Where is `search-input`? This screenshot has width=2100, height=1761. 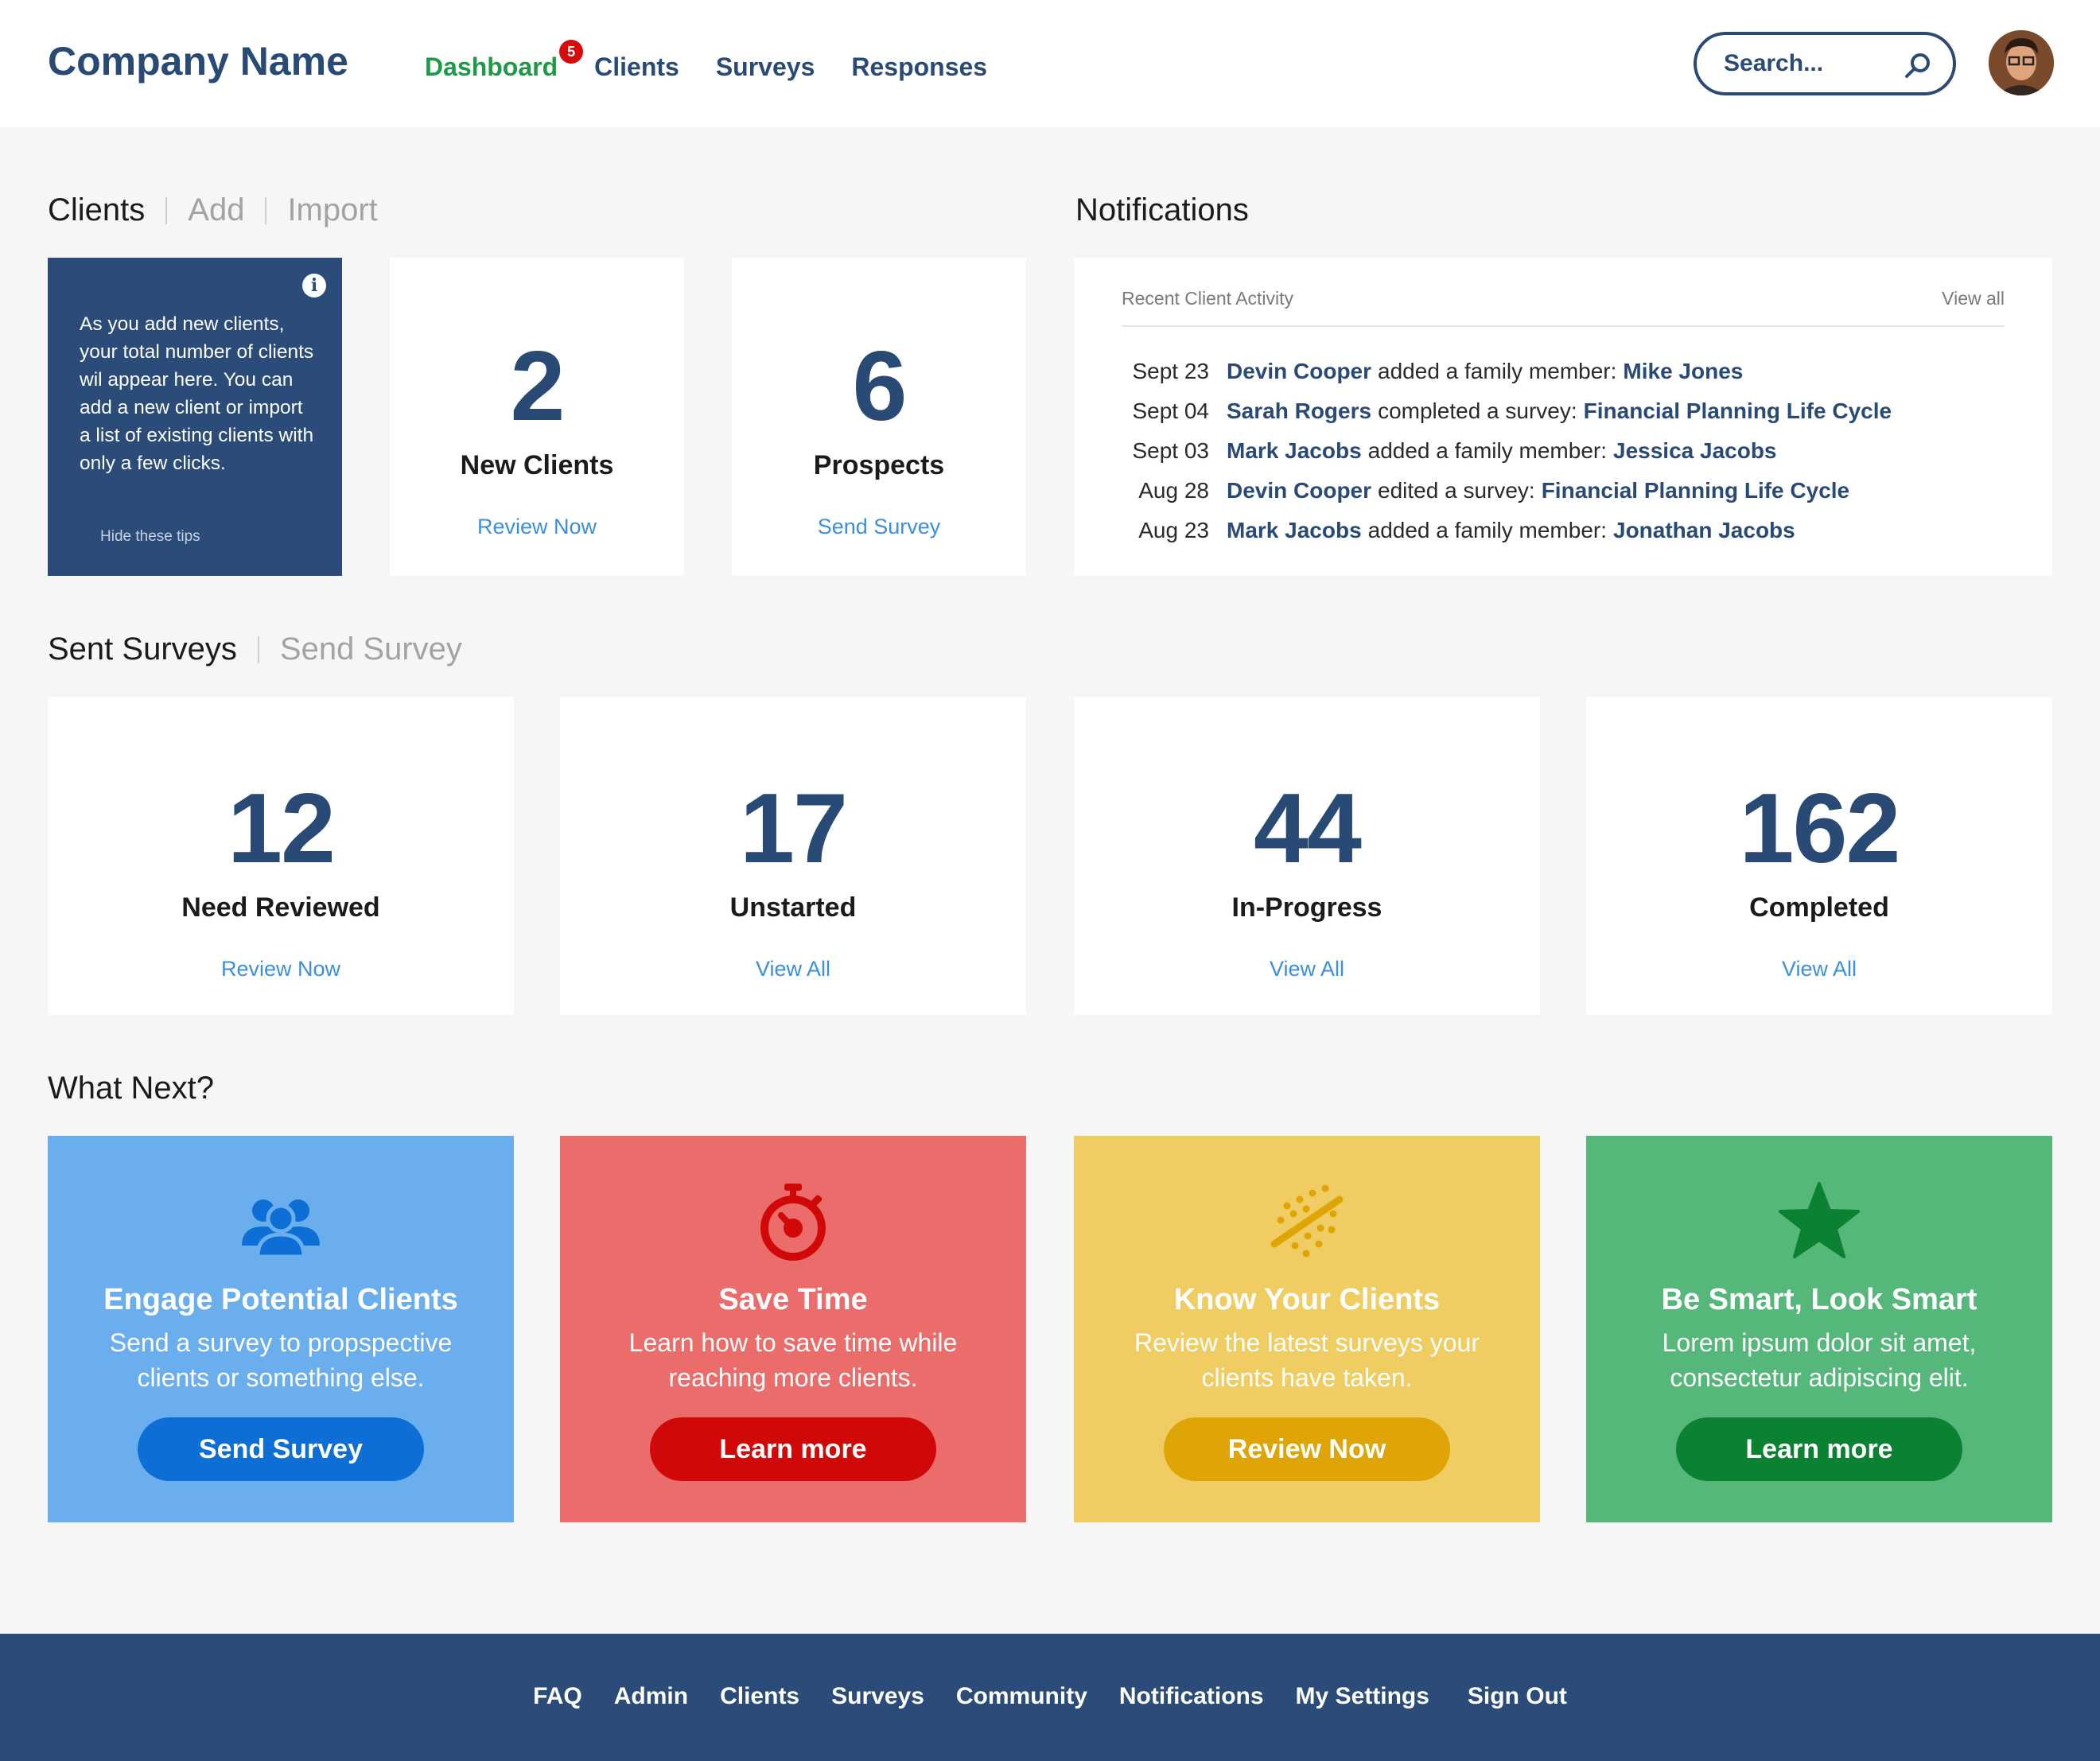 search-input is located at coordinates (1811, 64).